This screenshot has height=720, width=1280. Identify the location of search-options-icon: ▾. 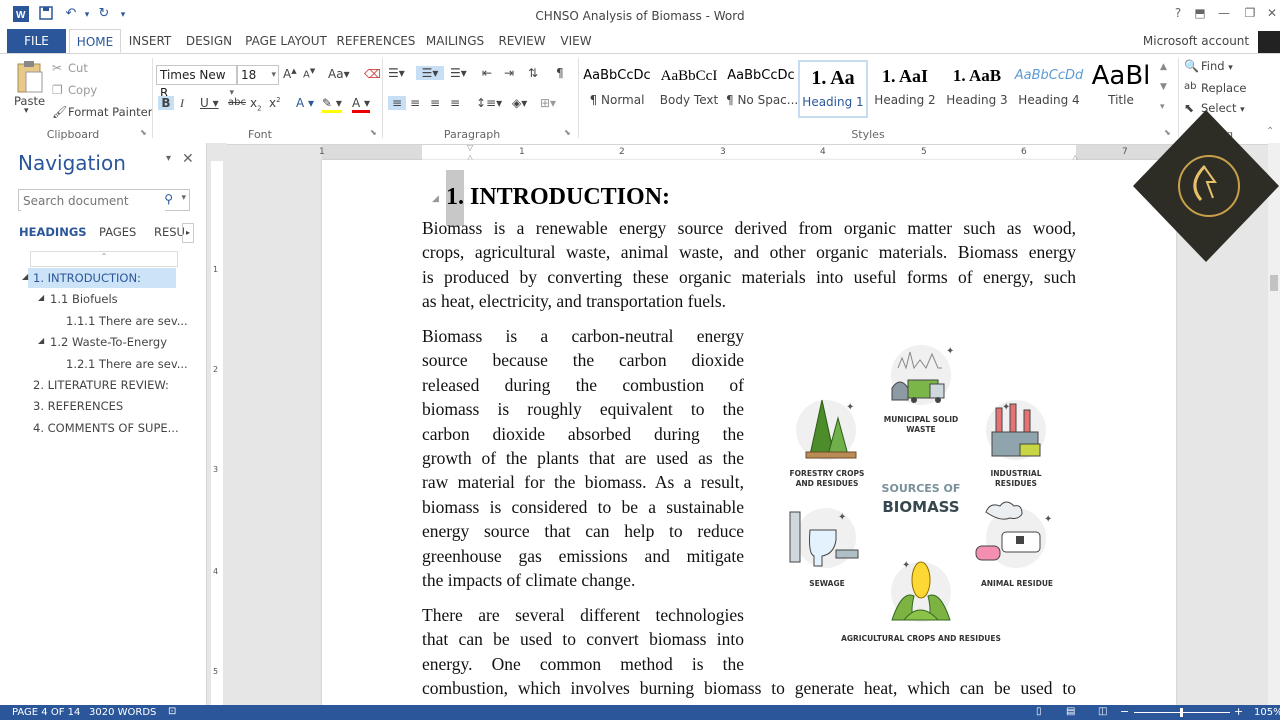
(183, 198).